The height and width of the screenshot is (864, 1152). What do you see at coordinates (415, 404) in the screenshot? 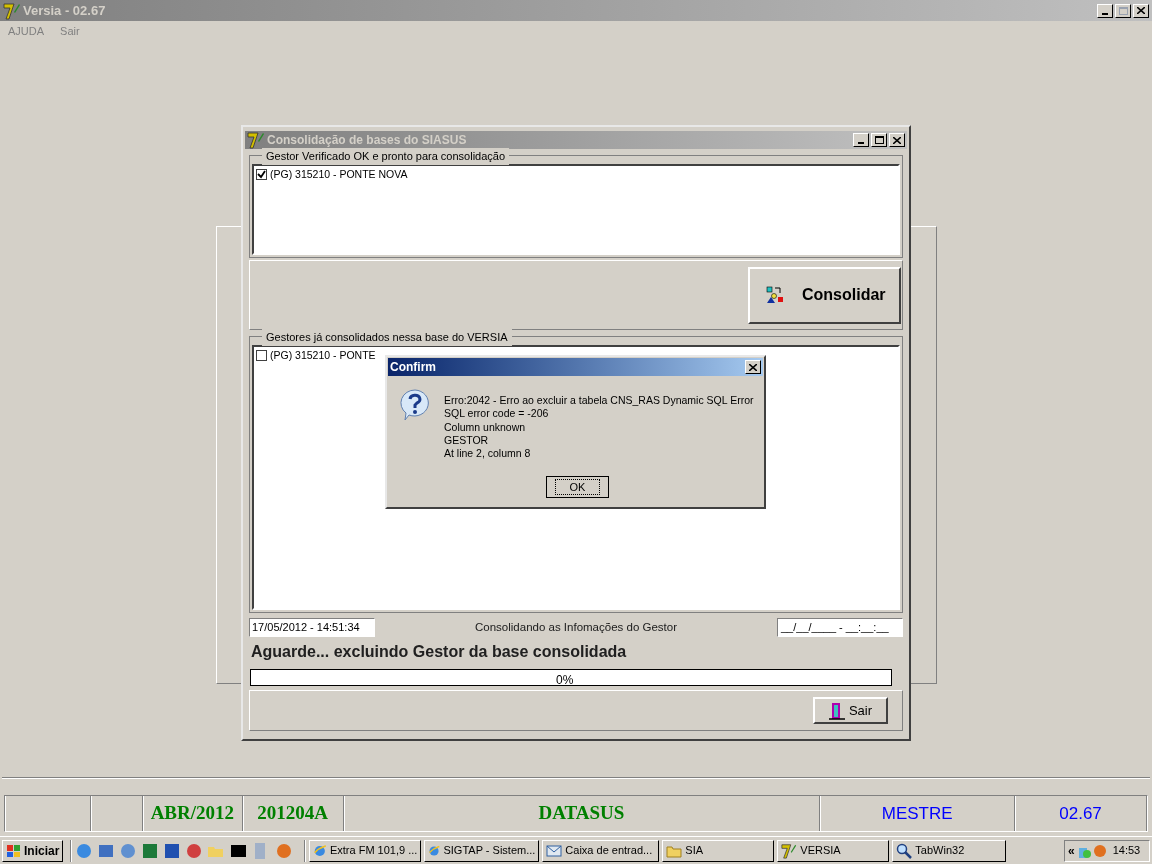
I see `question-icon` at bounding box center [415, 404].